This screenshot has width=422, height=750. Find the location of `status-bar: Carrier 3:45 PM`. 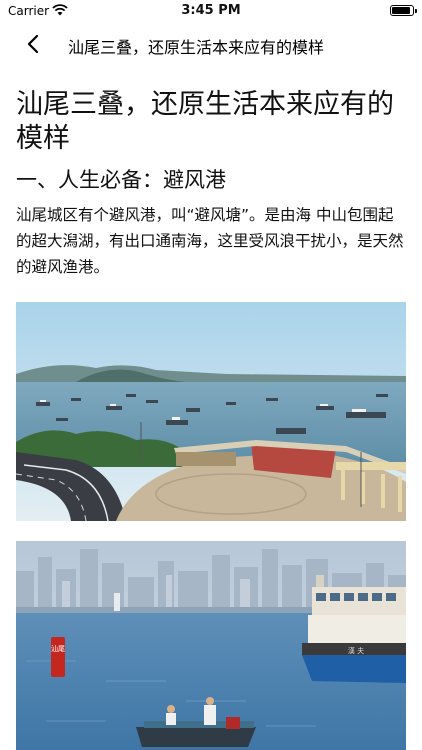

status-bar: Carrier 3:45 PM is located at coordinates (211, 11).